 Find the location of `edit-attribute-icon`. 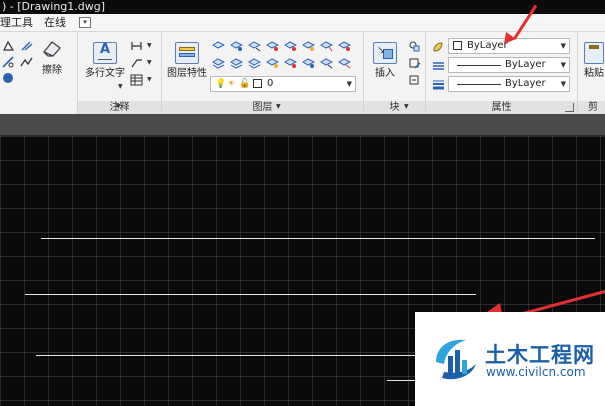

edit-attribute-icon is located at coordinates (414, 80).